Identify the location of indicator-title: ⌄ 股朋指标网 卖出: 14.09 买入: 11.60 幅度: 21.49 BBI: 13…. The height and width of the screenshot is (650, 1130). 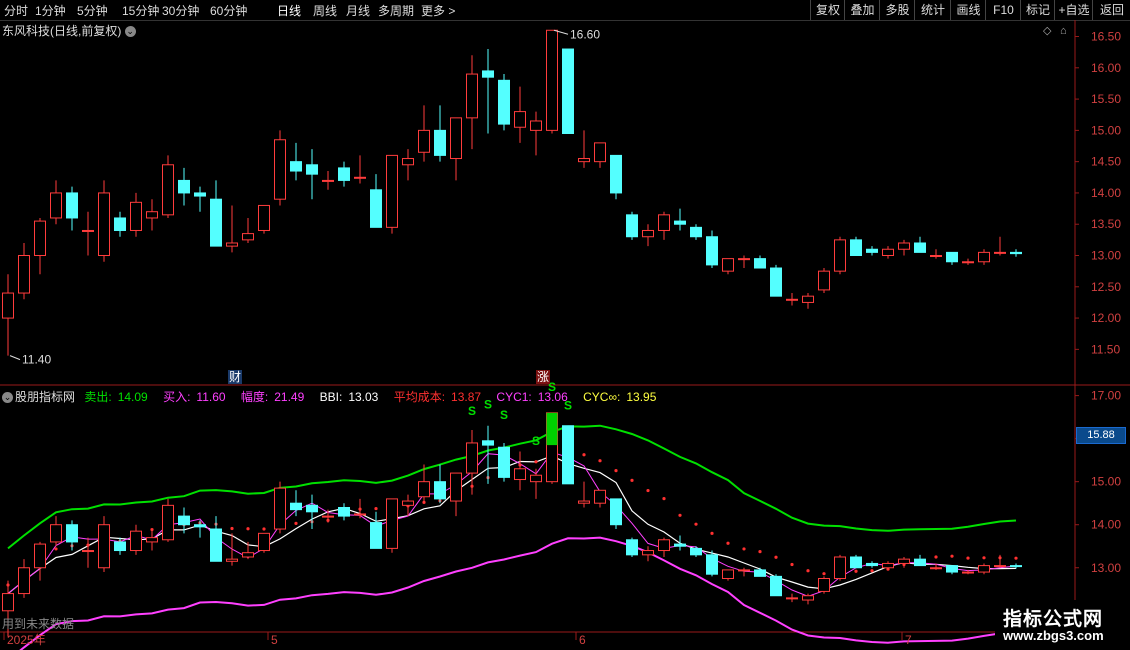
(335, 396).